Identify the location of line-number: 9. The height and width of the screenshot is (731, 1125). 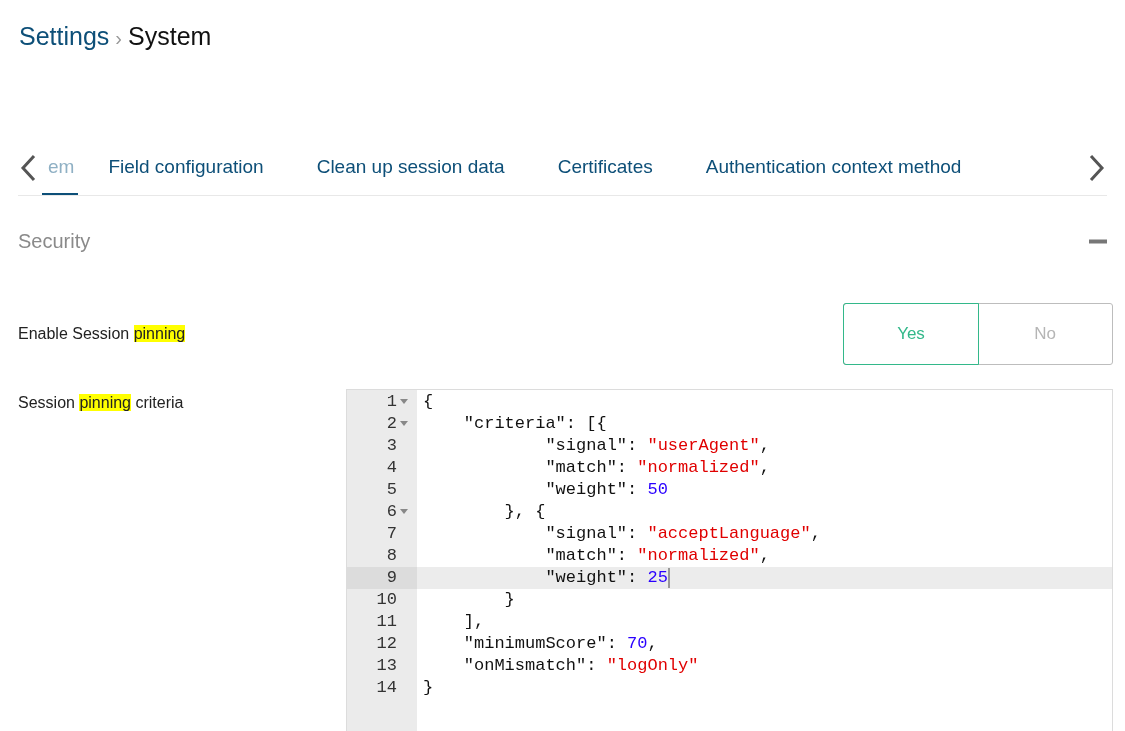
(391, 577).